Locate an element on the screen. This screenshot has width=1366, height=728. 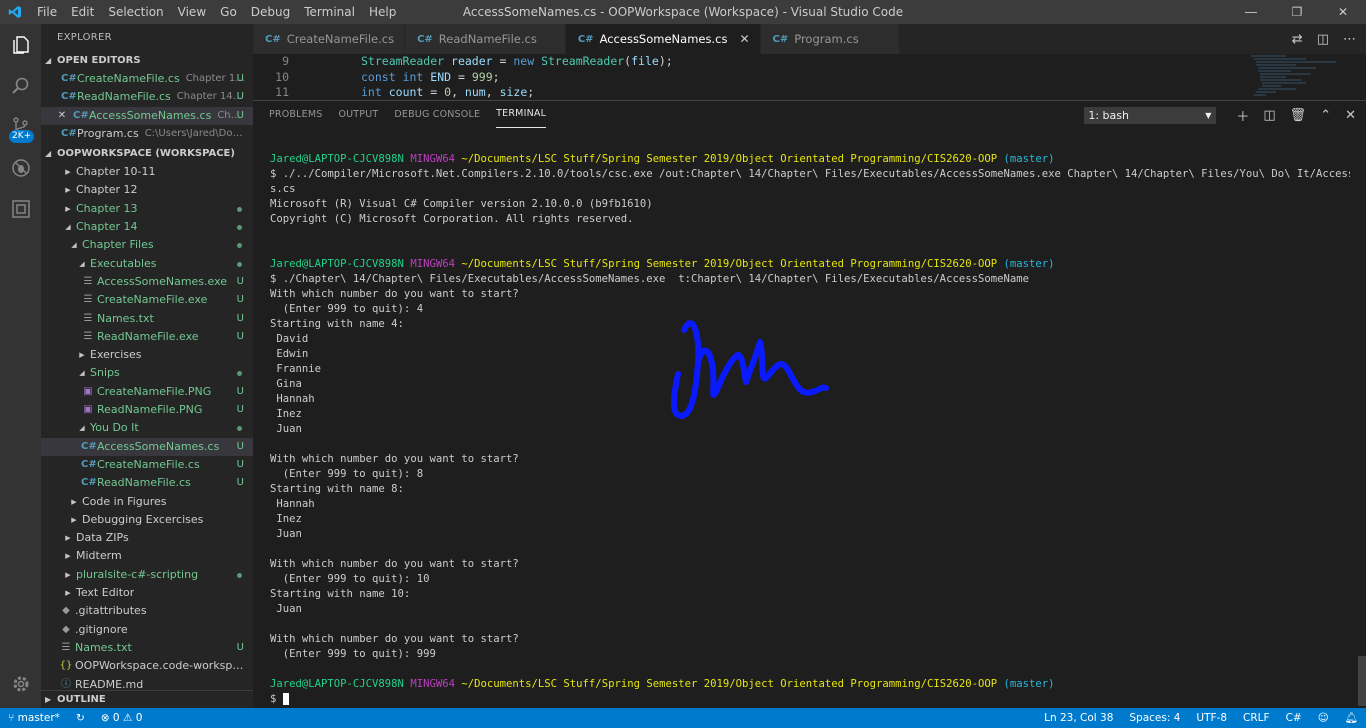
code-line: 10 const int END = 999; is located at coordinates (387, 76).